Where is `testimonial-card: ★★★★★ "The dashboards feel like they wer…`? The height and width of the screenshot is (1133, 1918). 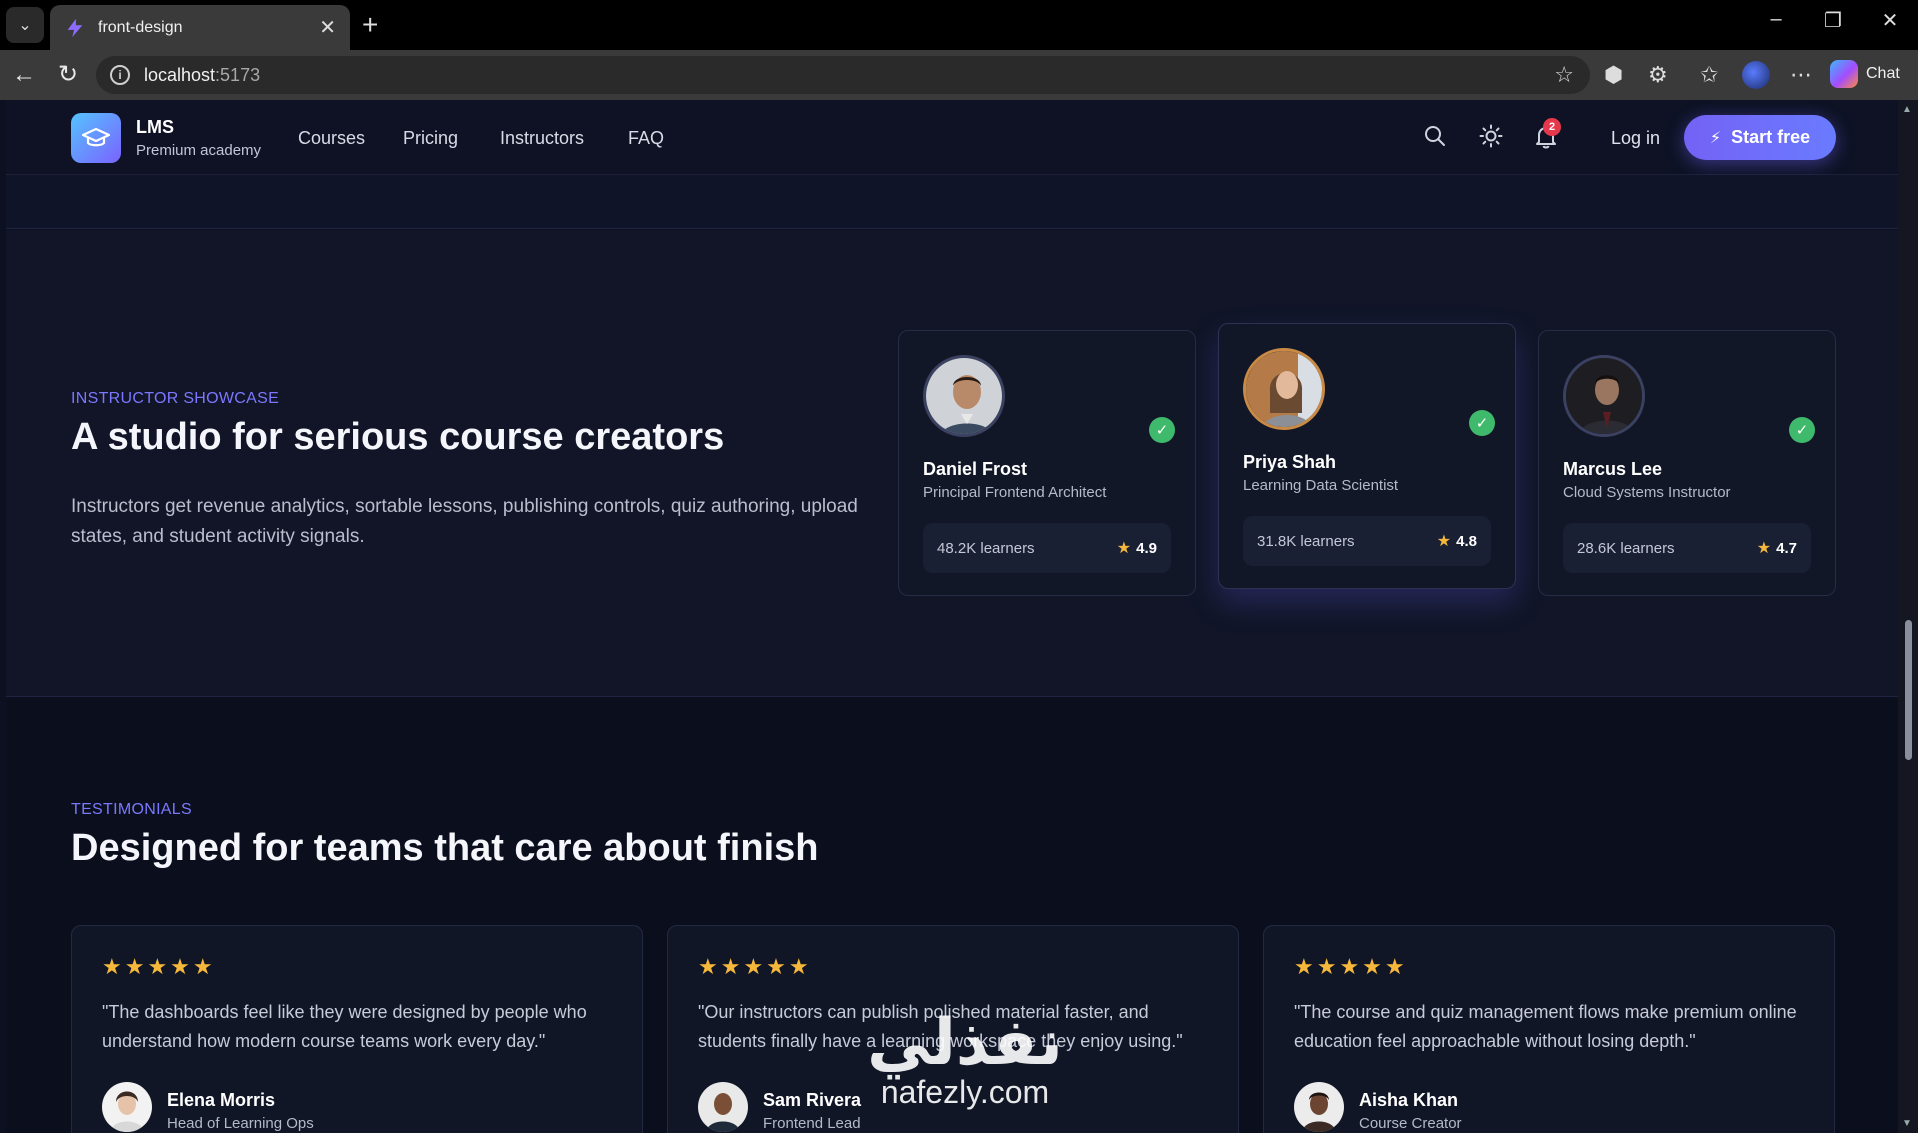 testimonial-card: ★★★★★ "The dashboards feel like they wer… is located at coordinates (357, 1029).